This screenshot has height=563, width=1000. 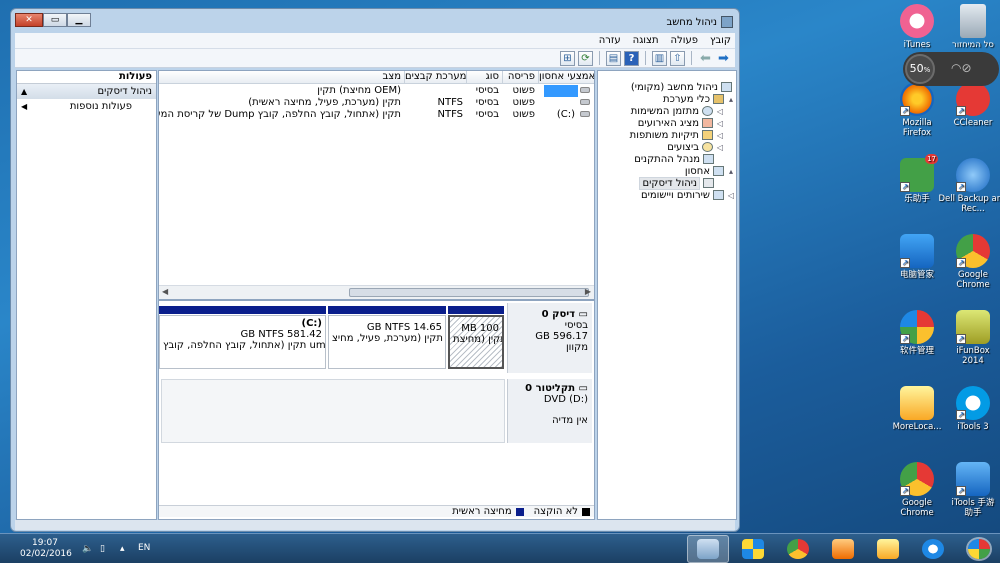 What do you see at coordinates (29, 20) in the screenshot?
I see `close-button: ✕` at bounding box center [29, 20].